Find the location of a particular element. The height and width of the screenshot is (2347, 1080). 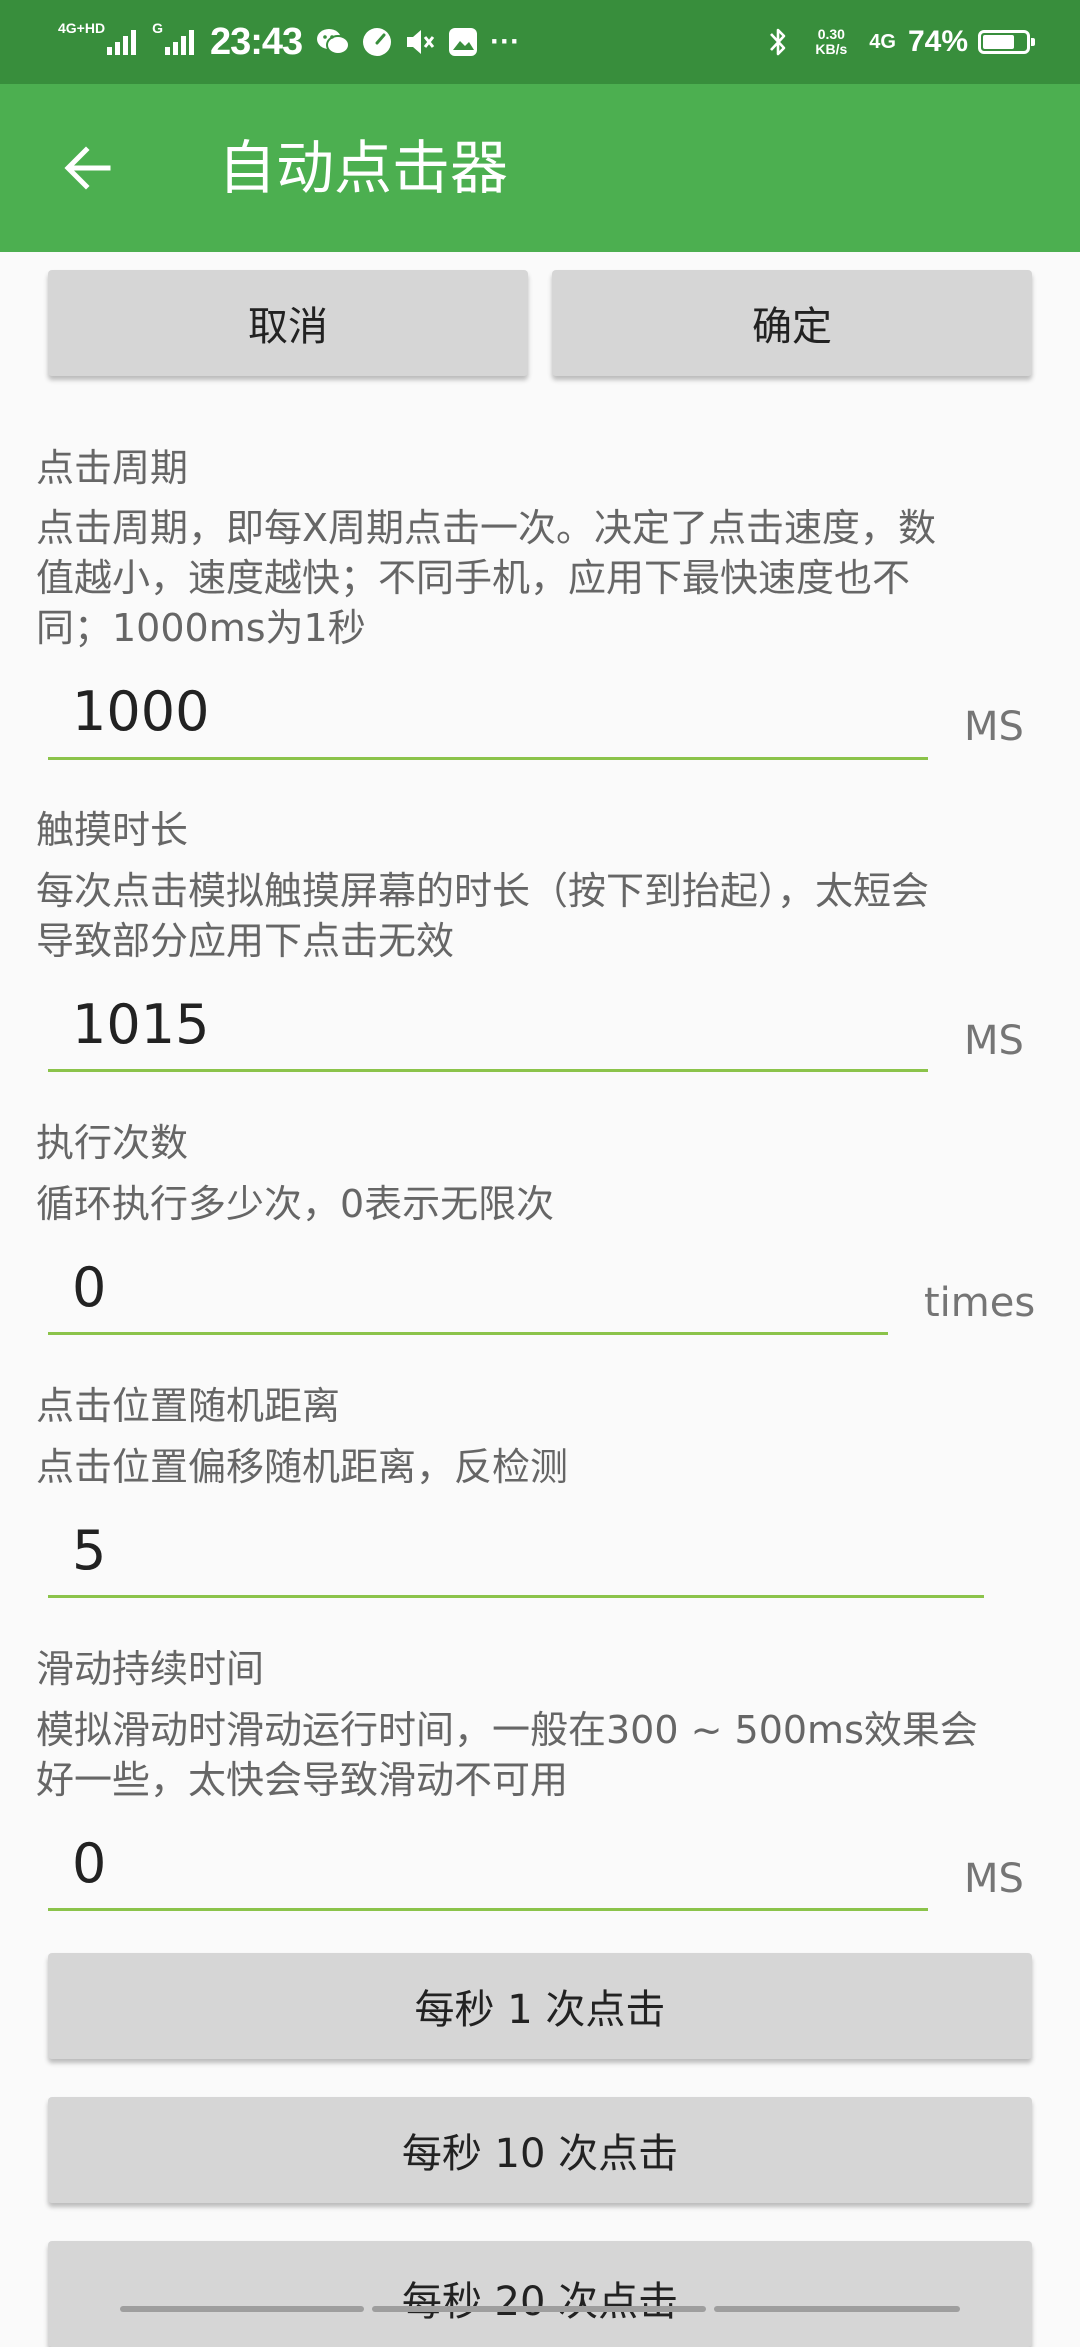

touch-duration-label: 触摸时长 is located at coordinates (112, 830).